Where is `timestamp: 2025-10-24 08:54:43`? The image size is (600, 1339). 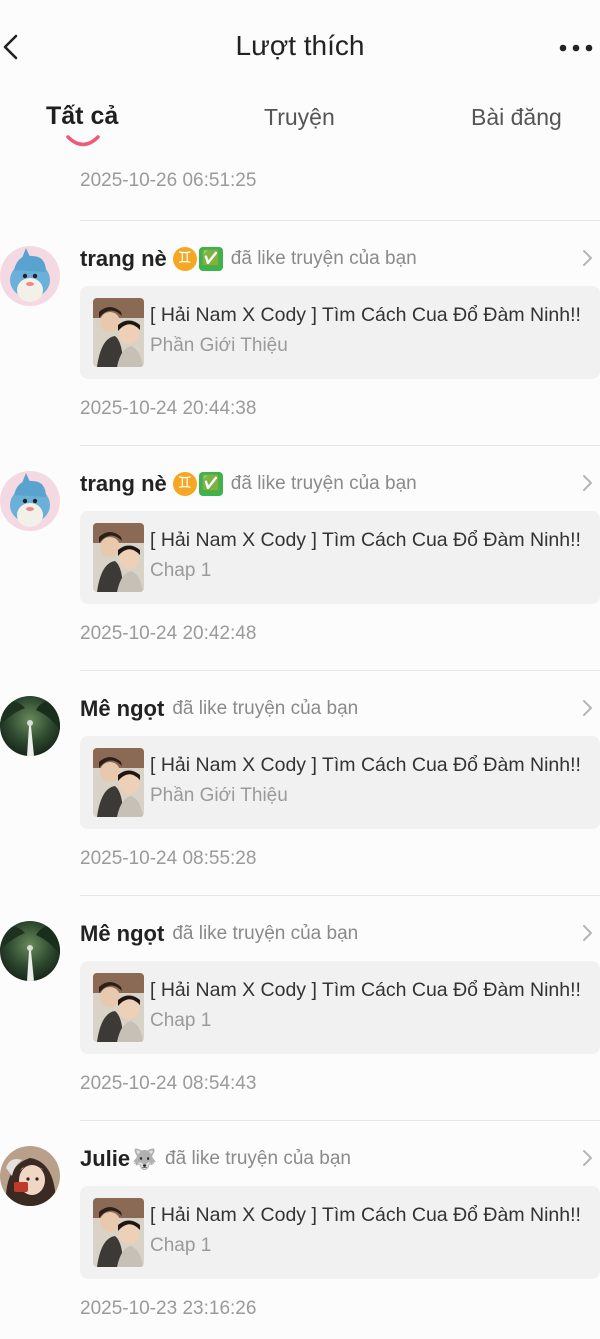 timestamp: 2025-10-24 08:54:43 is located at coordinates (168, 1083).